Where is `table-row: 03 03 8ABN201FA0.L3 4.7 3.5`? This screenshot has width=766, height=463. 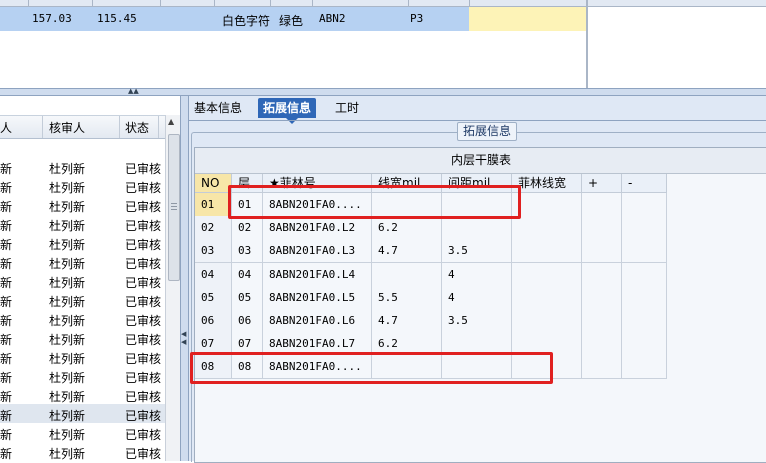
table-row: 03 03 8ABN201FA0.L3 4.7 3.5 is located at coordinates (431, 251).